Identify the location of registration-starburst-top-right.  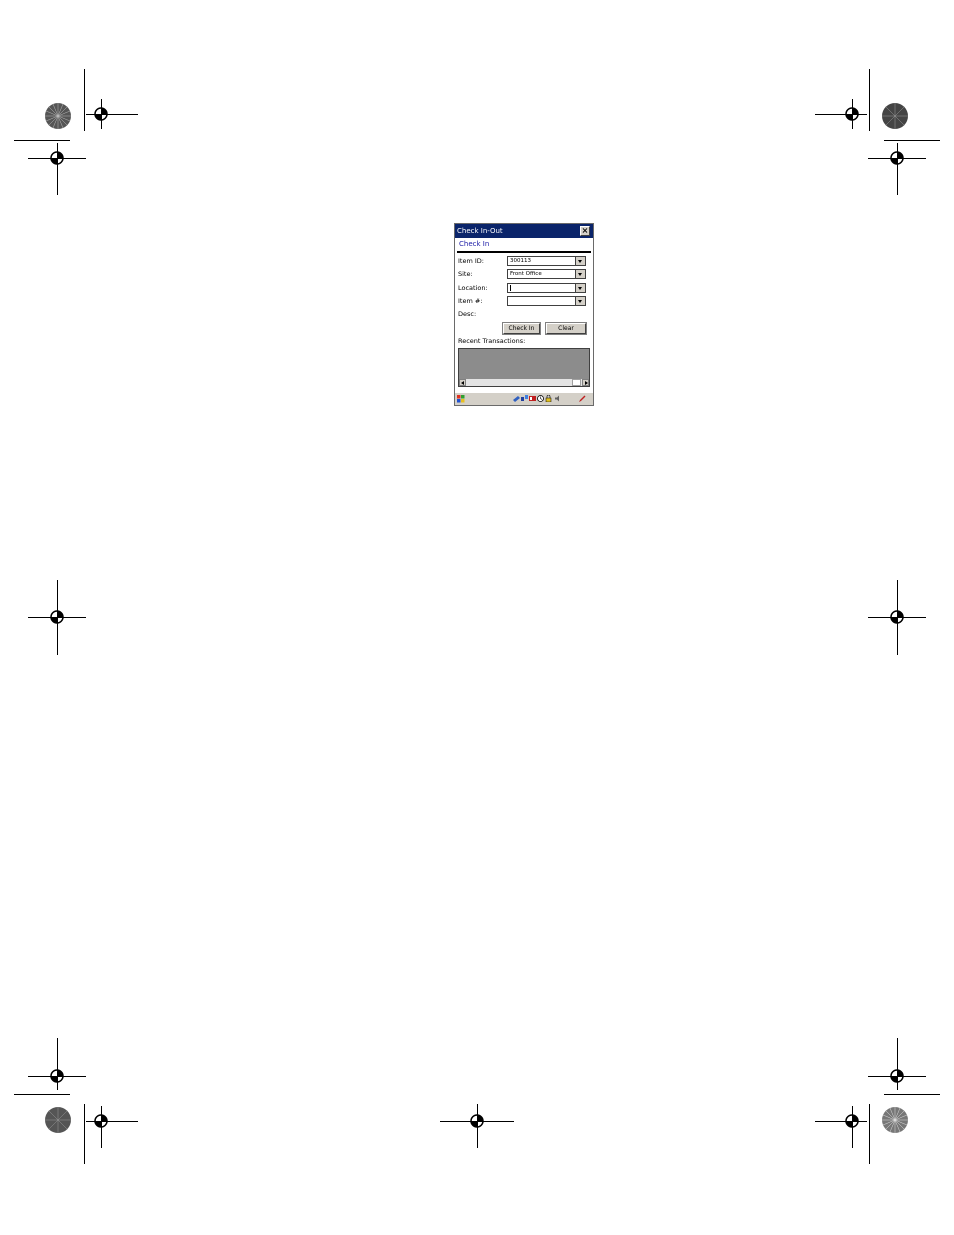
(895, 116).